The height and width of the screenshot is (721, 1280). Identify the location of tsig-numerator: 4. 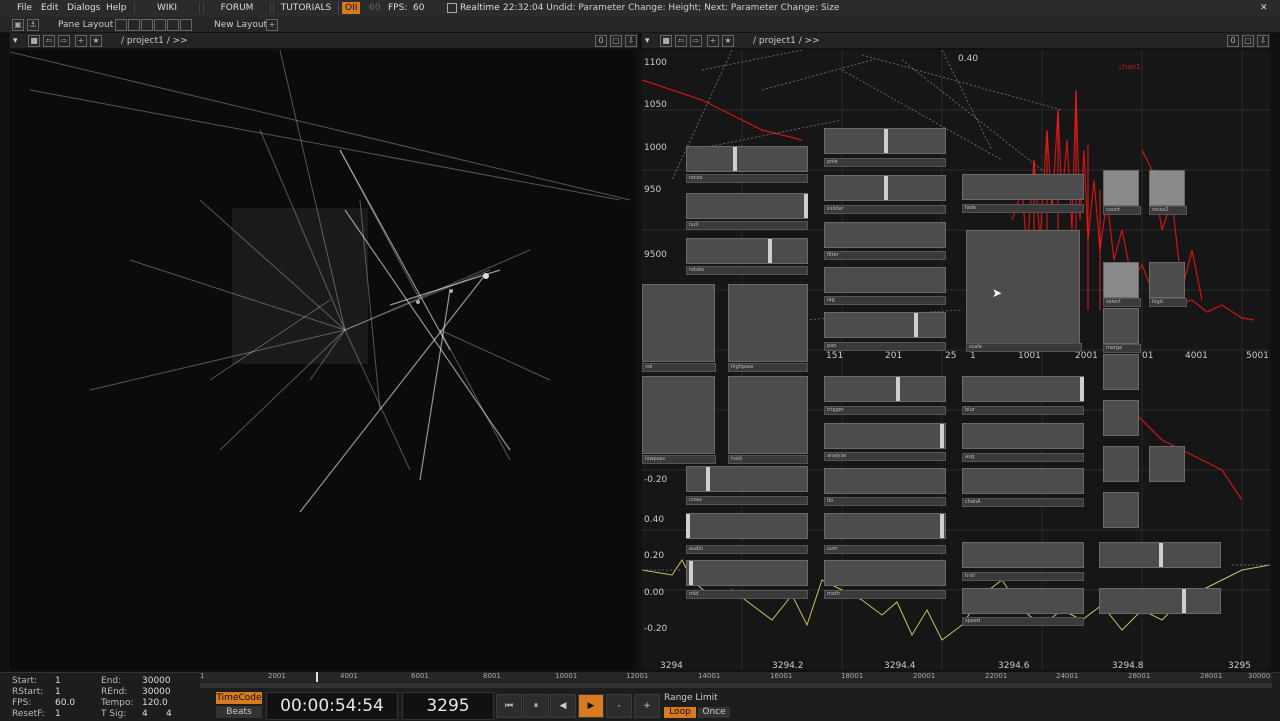
(145, 714).